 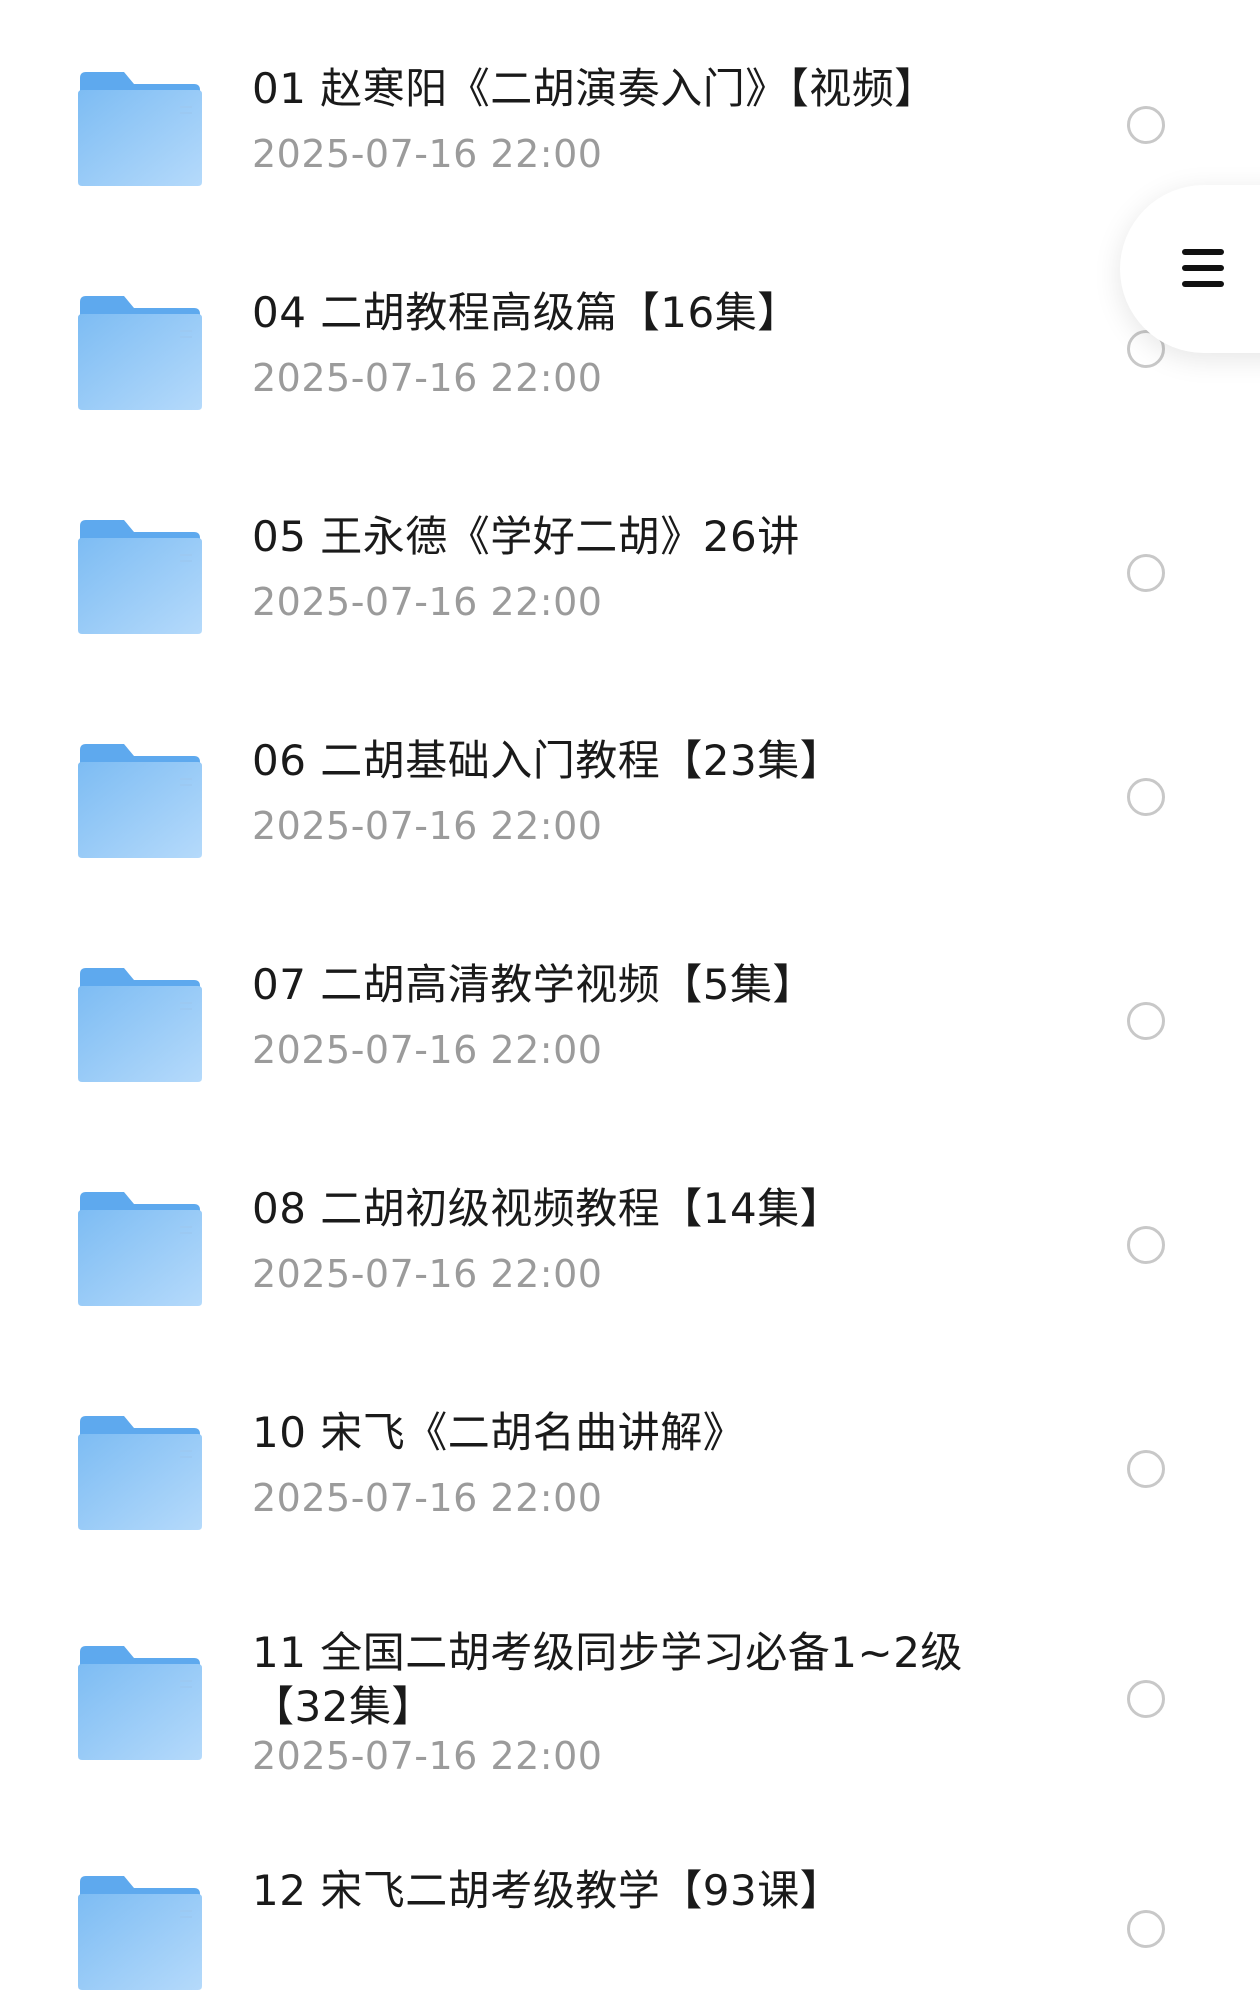 I want to click on item-title: 11 全国二胡考级同步学习必备1~2级 【32集】, so click(x=607, y=1679).